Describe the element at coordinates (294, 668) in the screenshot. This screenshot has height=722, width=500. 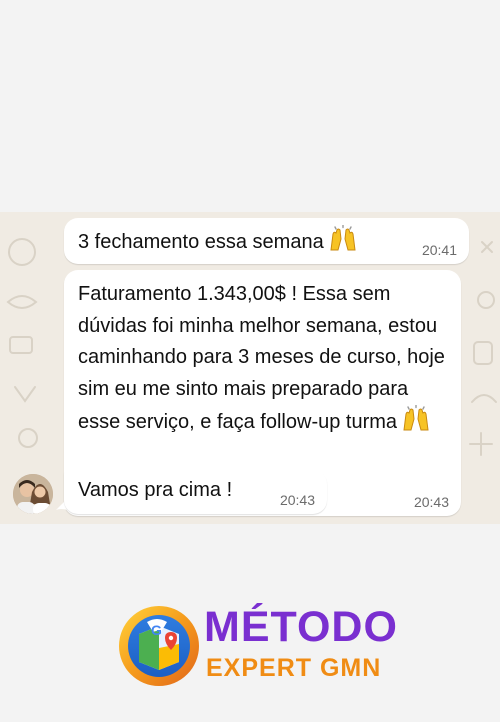
I see `brand-subtitle: EXPERT GMN` at that location.